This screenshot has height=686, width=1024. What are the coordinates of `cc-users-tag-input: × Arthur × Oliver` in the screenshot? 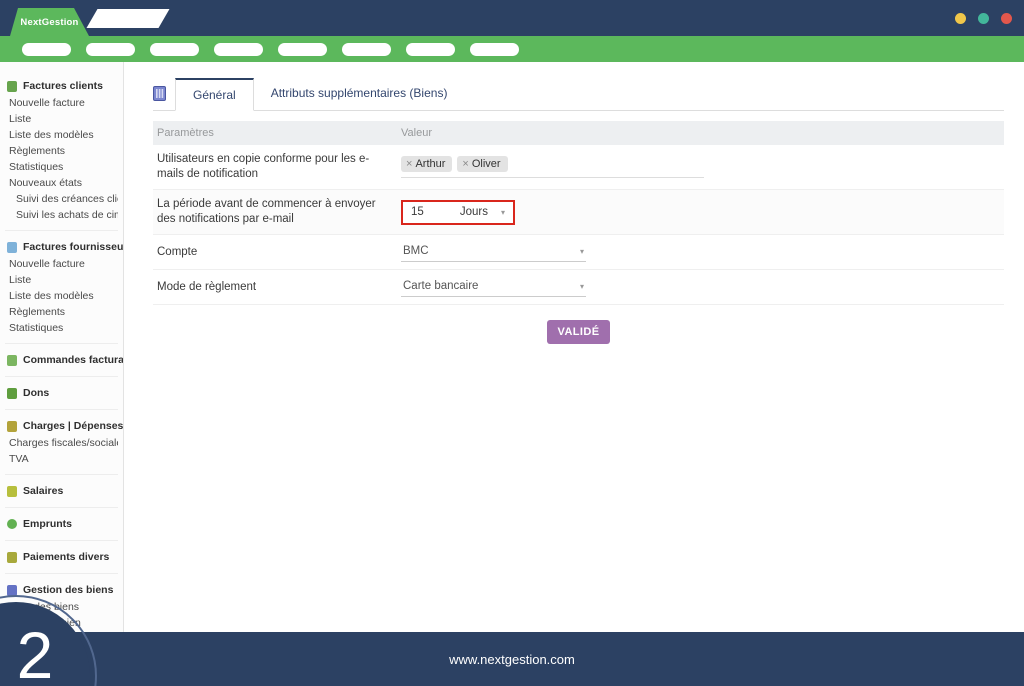 It's located at (552, 167).